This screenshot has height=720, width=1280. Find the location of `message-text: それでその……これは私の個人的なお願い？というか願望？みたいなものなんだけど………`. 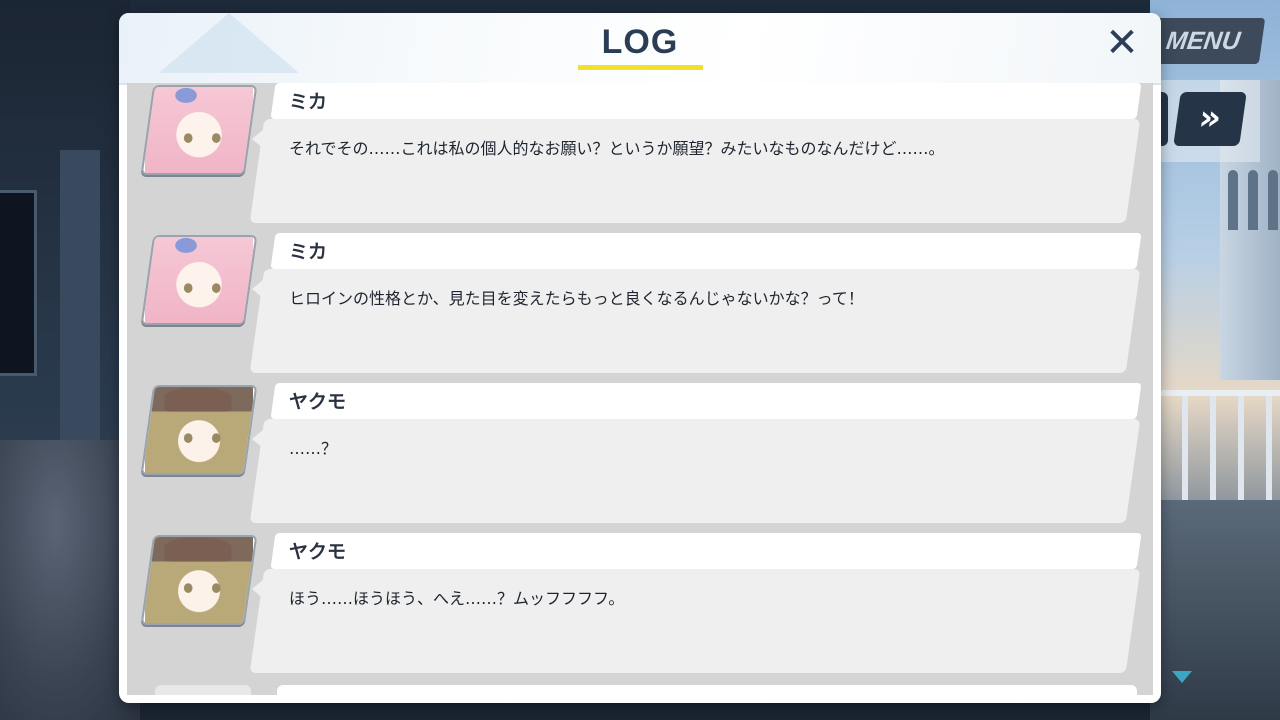

message-text: それでその……これは私の個人的なお願い？というか願望？みたいなものなんだけど……… is located at coordinates (617, 148).